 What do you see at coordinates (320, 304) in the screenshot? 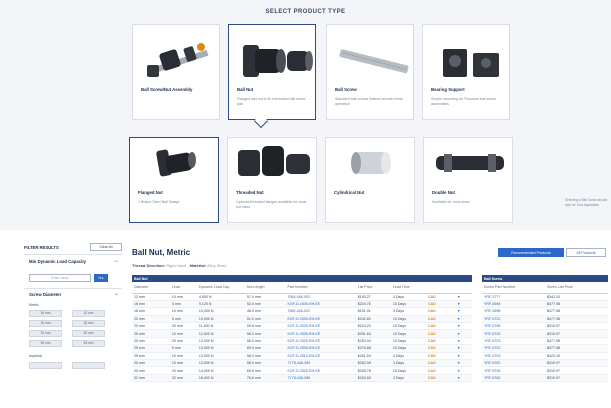
I see `part-number-link: KGF-D-1605-RH-EE` at bounding box center [320, 304].